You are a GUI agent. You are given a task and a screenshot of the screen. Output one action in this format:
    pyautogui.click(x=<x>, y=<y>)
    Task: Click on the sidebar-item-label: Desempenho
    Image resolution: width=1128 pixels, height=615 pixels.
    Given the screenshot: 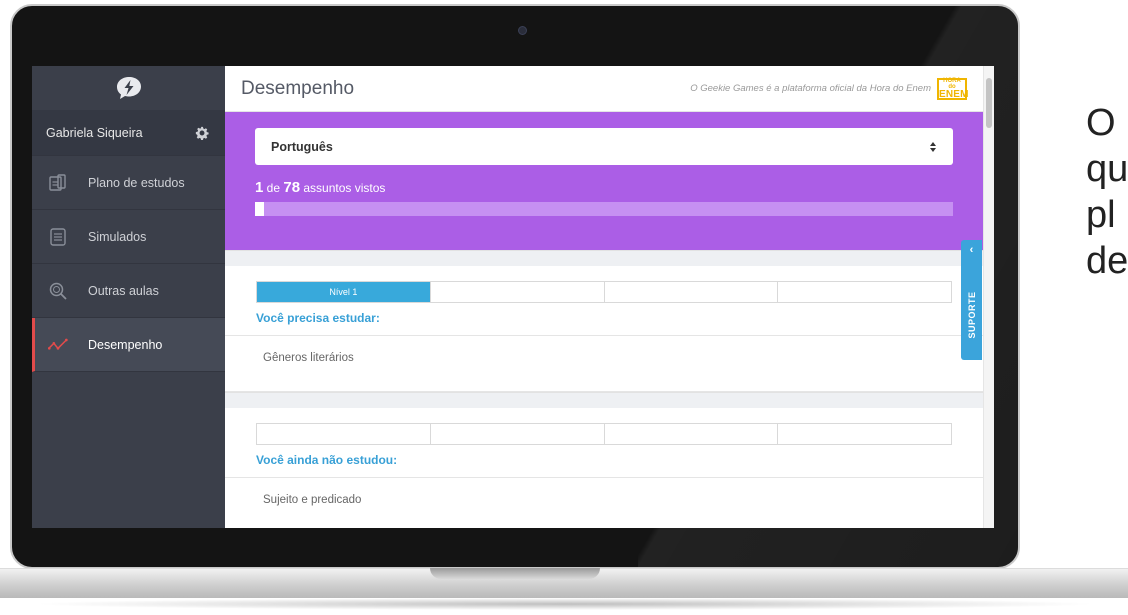 What is the action you would take?
    pyautogui.click(x=125, y=344)
    